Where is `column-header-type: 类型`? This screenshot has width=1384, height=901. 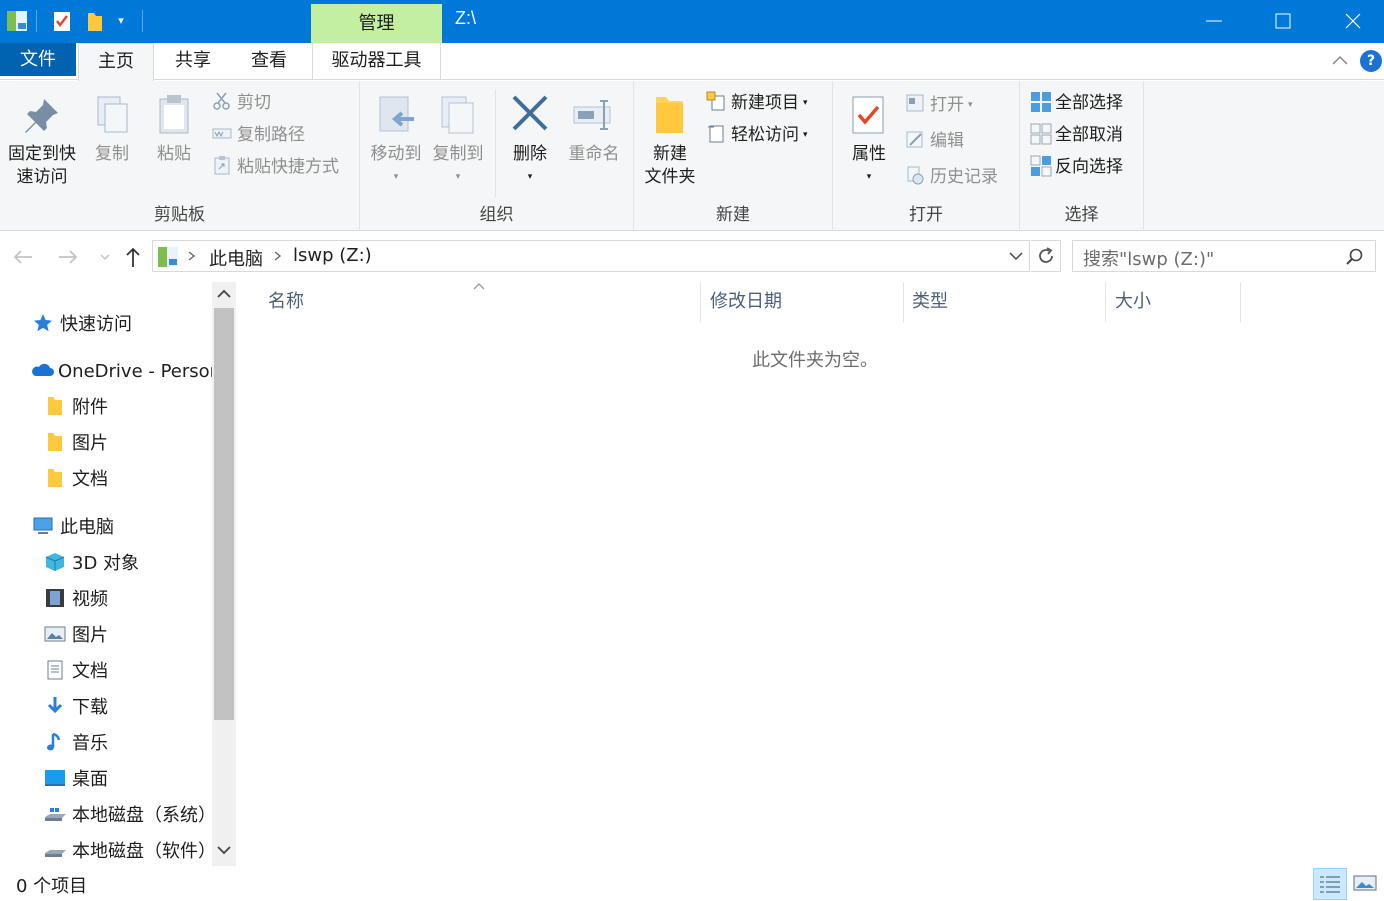 column-header-type: 类型 is located at coordinates (930, 306).